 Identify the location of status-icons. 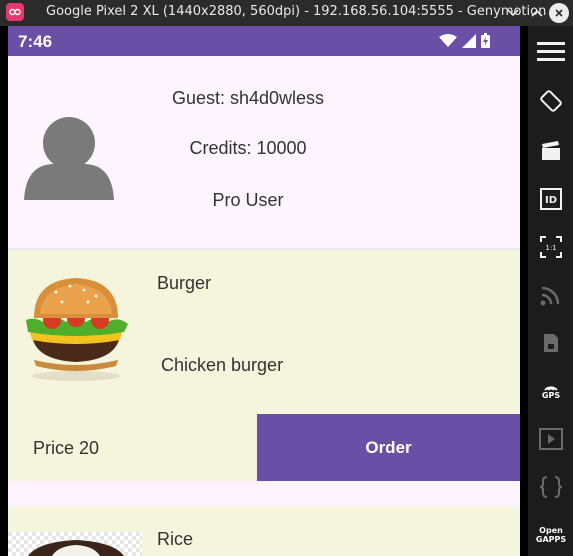
(464, 40).